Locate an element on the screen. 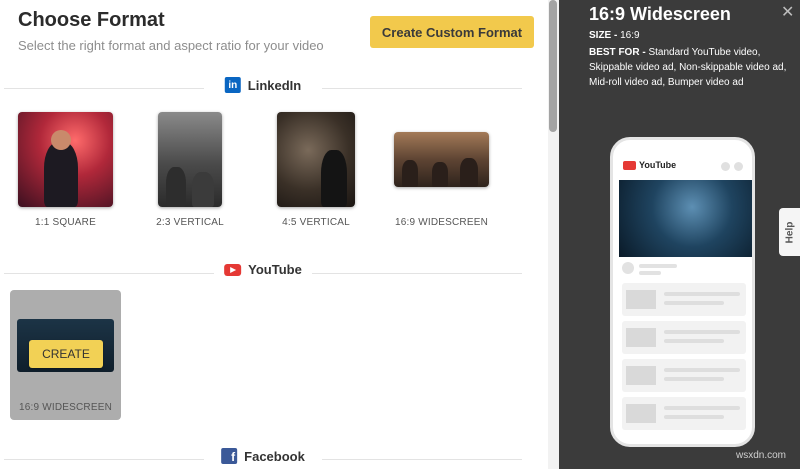 This screenshot has height=469, width=800. best-for-label: BEST FOR - is located at coordinates (617, 52).